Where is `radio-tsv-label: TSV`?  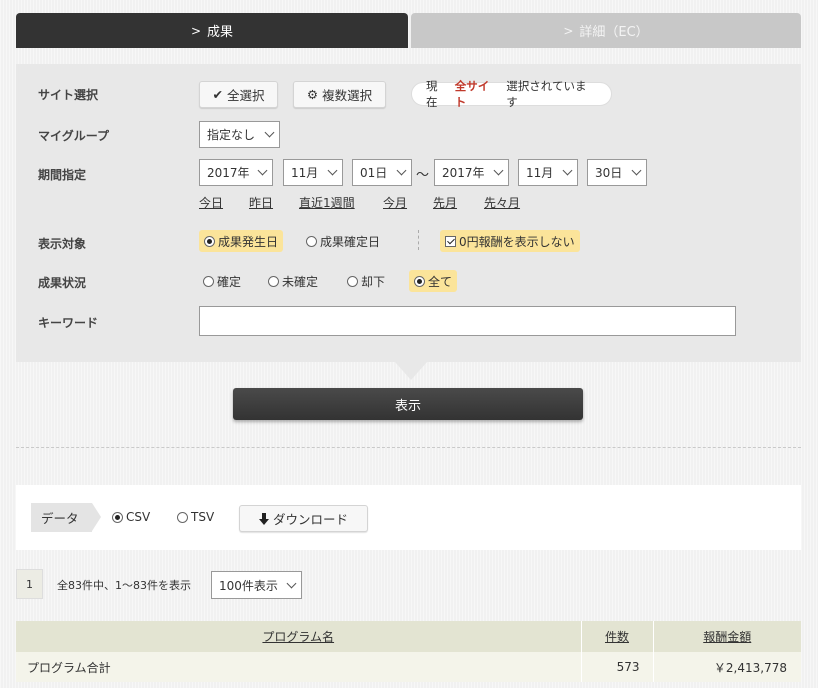
radio-tsv-label: TSV is located at coordinates (203, 517).